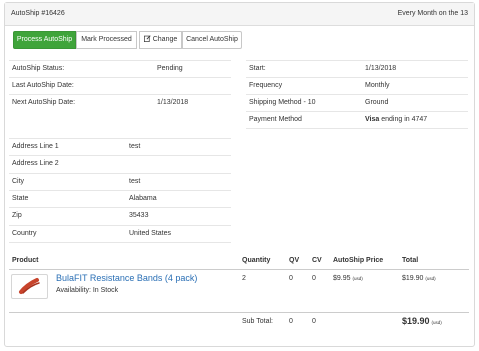  What do you see at coordinates (317, 260) in the screenshot?
I see `column-header-cv: CV` at bounding box center [317, 260].